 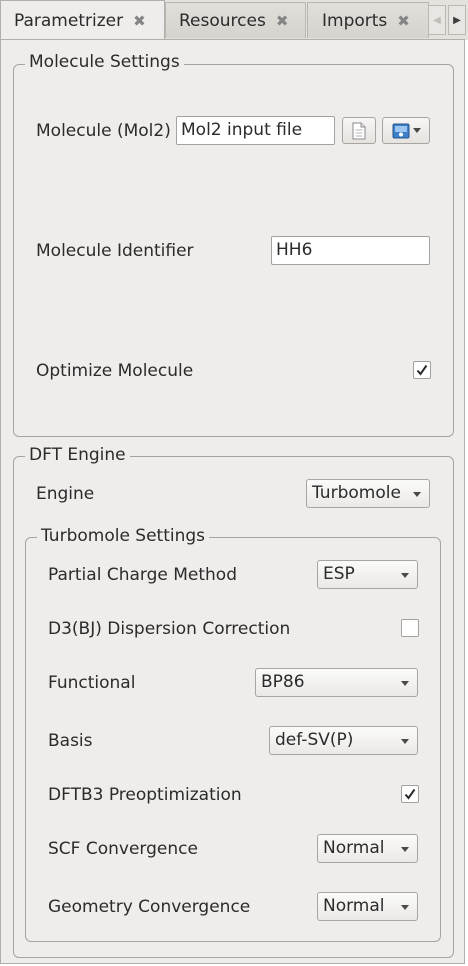 I want to click on database-icon, so click(x=400, y=130).